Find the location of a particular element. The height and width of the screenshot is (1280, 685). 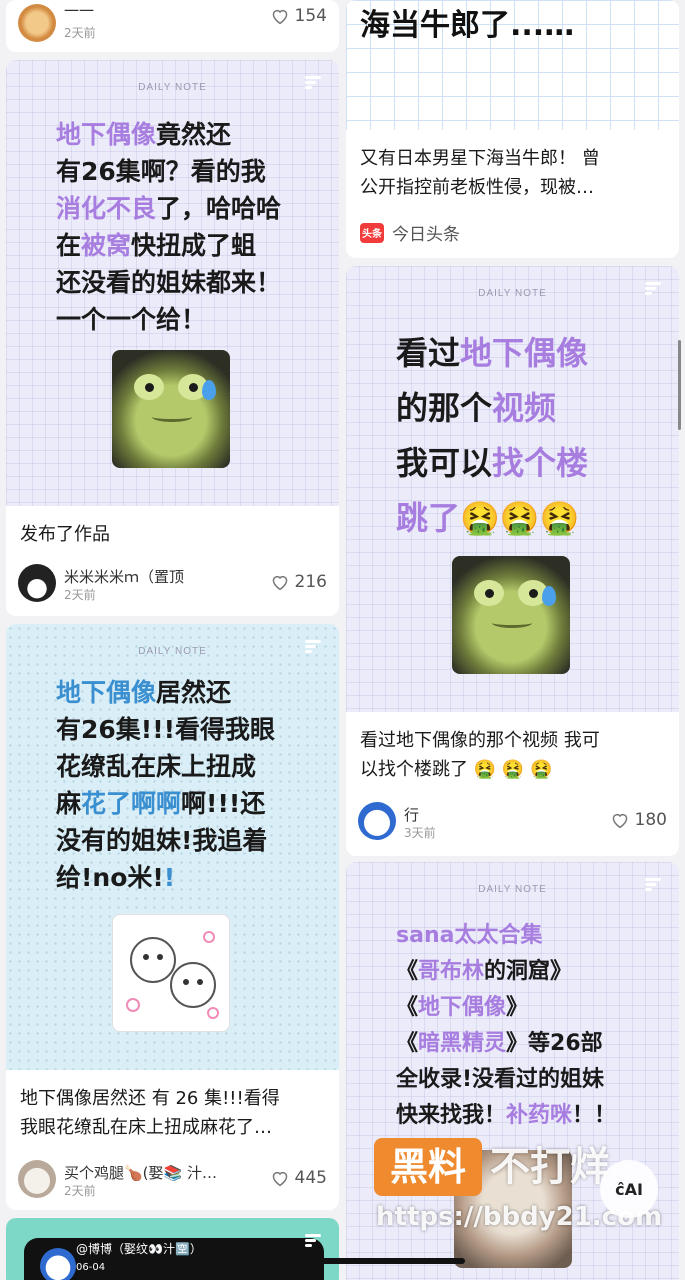

note-line: 的那个视频 is located at coordinates (522, 408).